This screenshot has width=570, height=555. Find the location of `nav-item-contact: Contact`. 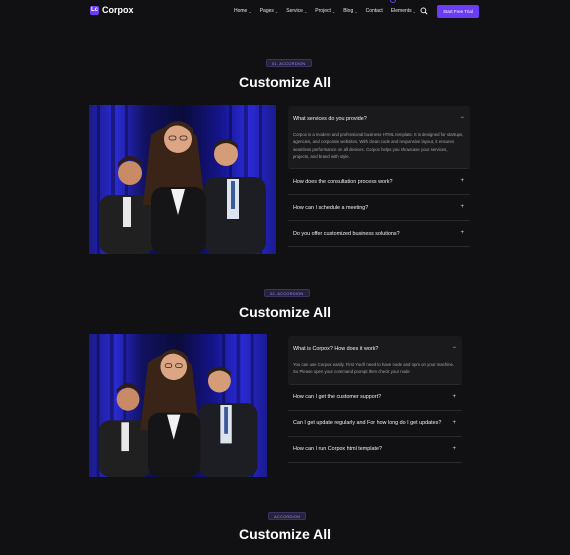

nav-item-contact: Contact is located at coordinates (374, 11).